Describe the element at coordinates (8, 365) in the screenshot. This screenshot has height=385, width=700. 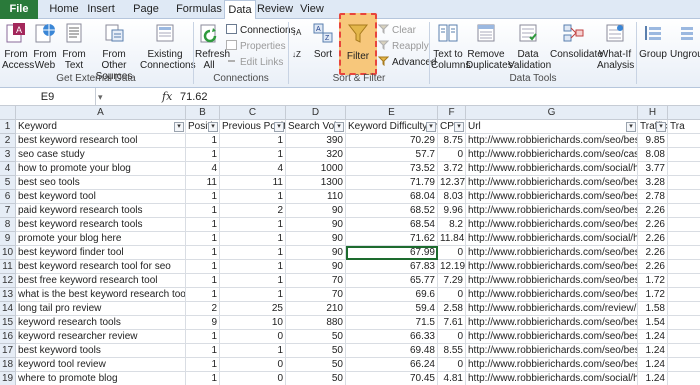
I see `row-header: 18` at that location.